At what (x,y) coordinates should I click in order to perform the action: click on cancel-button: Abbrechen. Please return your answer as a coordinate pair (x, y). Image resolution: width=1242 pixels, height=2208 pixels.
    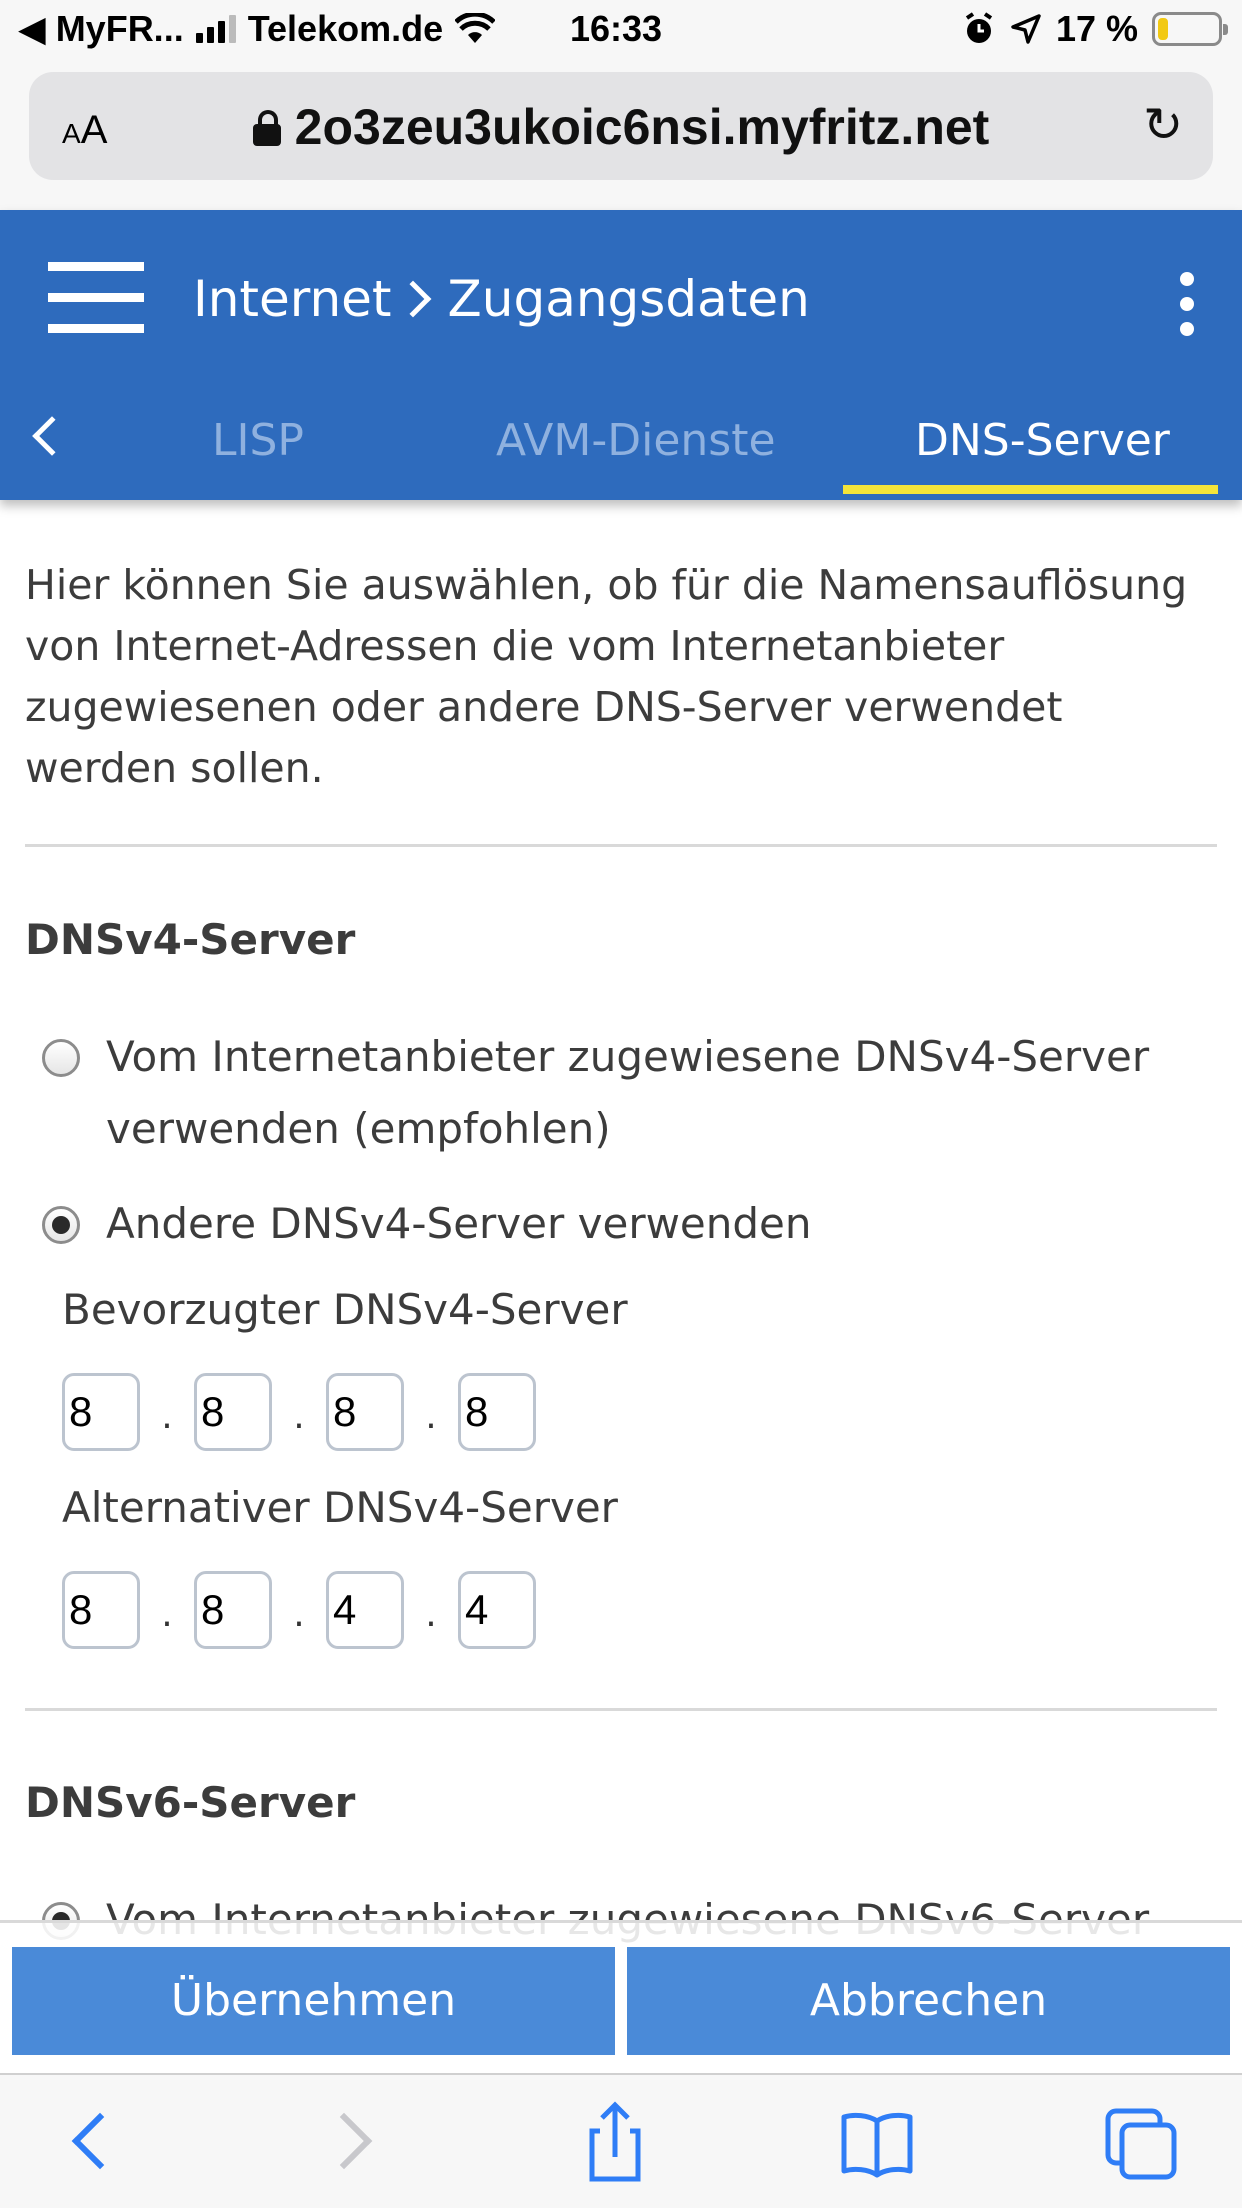
    Looking at the image, I should click on (928, 2001).